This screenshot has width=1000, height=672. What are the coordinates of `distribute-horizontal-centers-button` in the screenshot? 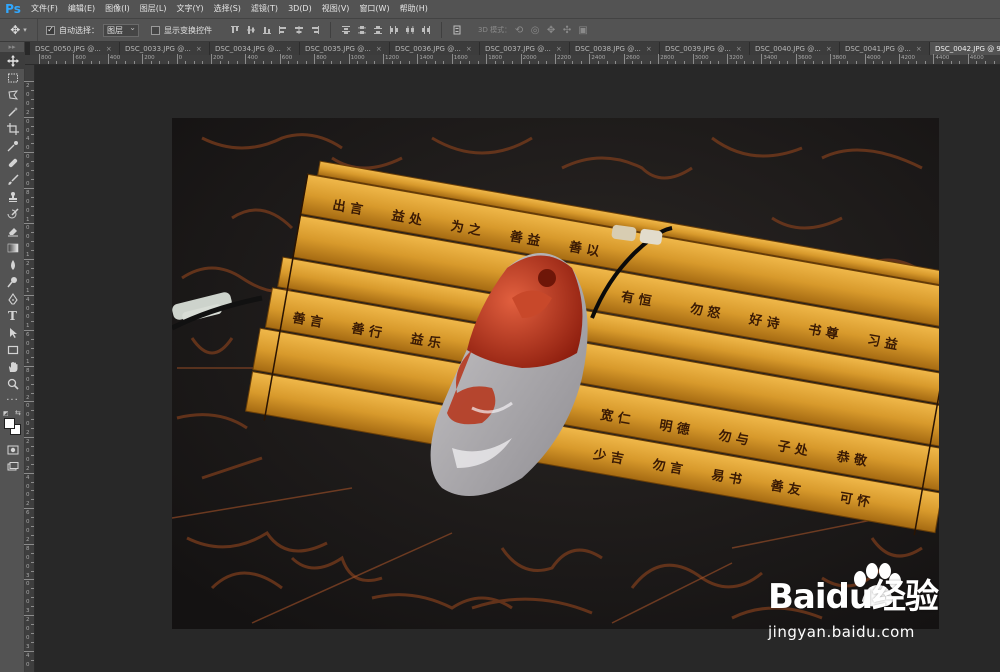 It's located at (410, 30).